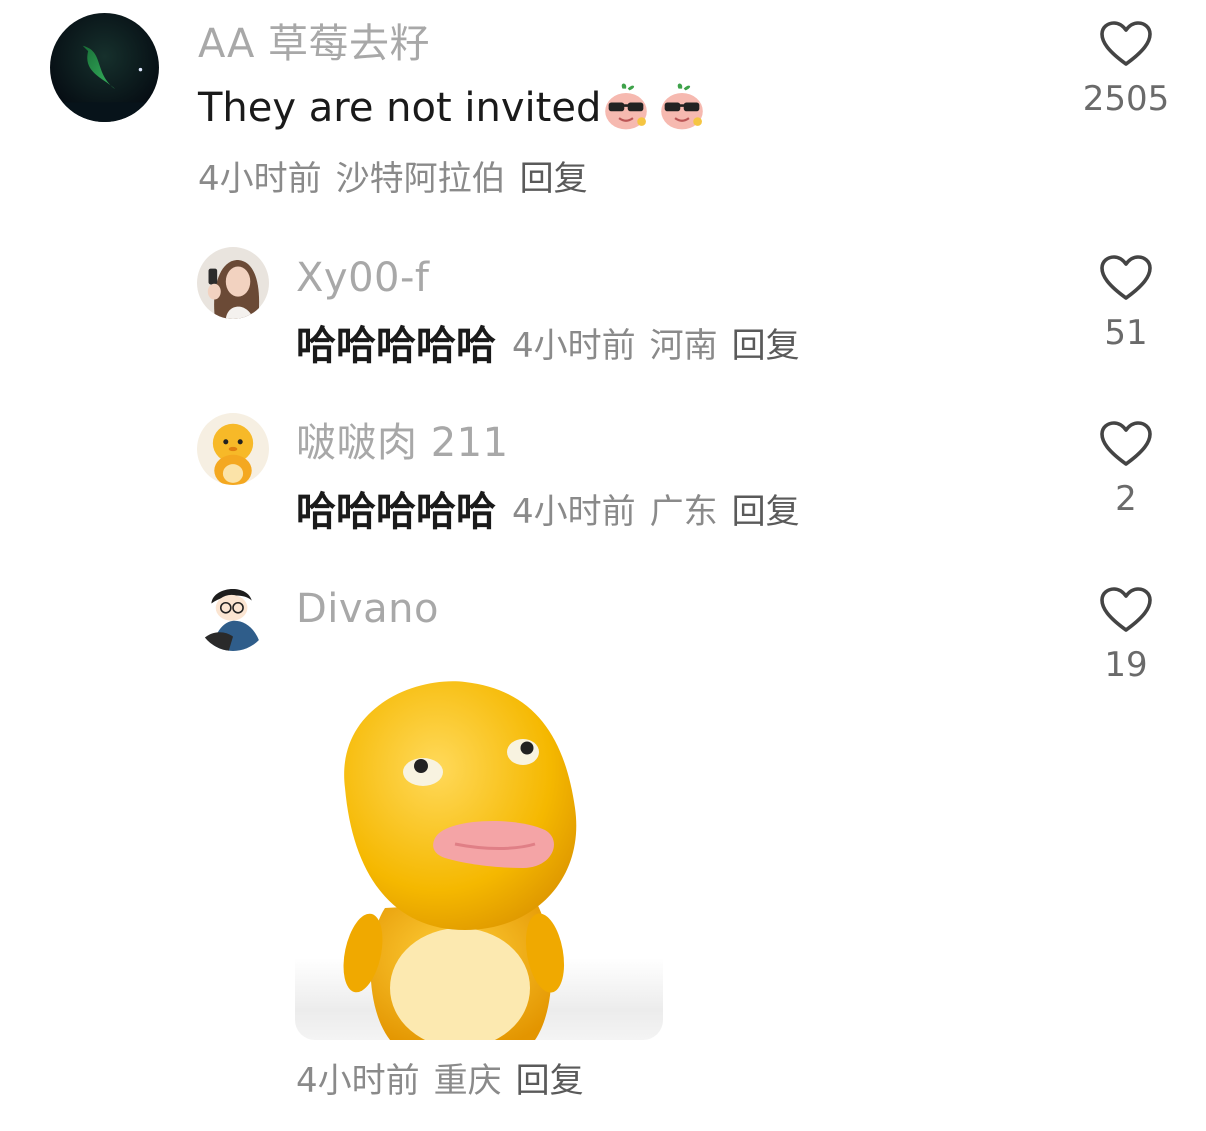  I want to click on comment-meta: 4小时前 河南 回复, so click(656, 346).